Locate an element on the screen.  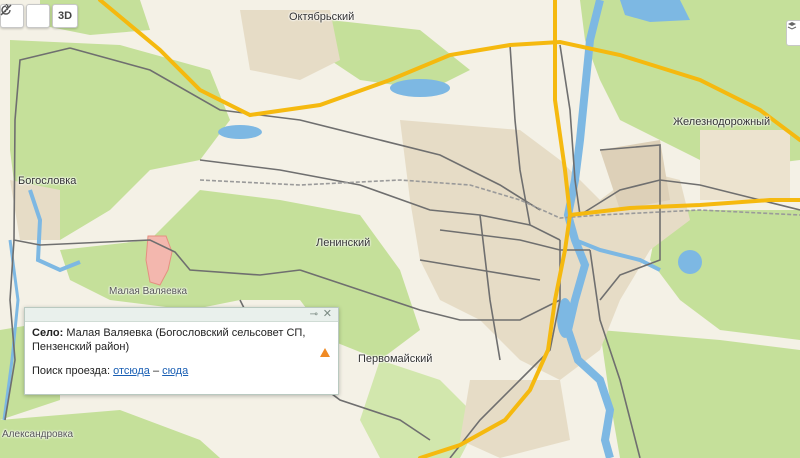
label-leninsky: Ленинский is located at coordinates (343, 243).